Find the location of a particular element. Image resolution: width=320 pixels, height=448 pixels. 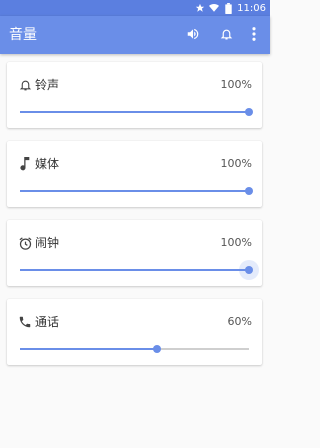

volume-card-call: 通话 60% is located at coordinates (134, 332).